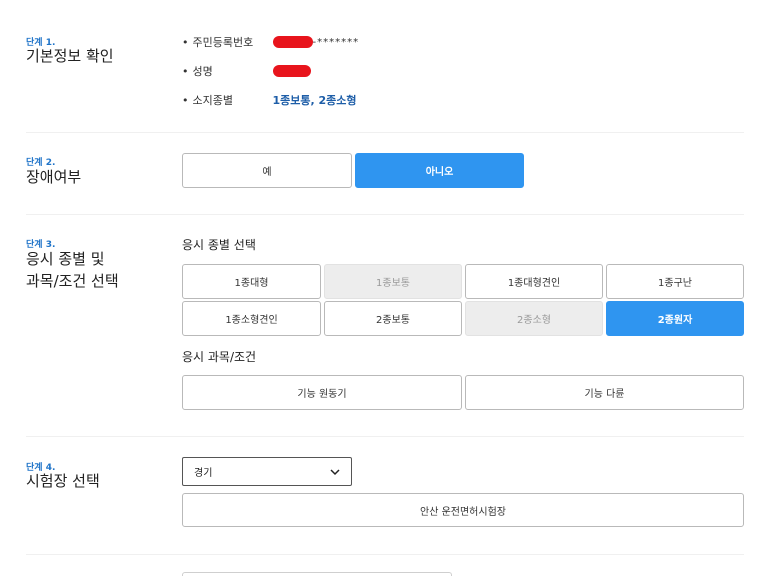 This screenshot has height=576, width=773. I want to click on step1-title: 기본정보 확인, so click(70, 56).